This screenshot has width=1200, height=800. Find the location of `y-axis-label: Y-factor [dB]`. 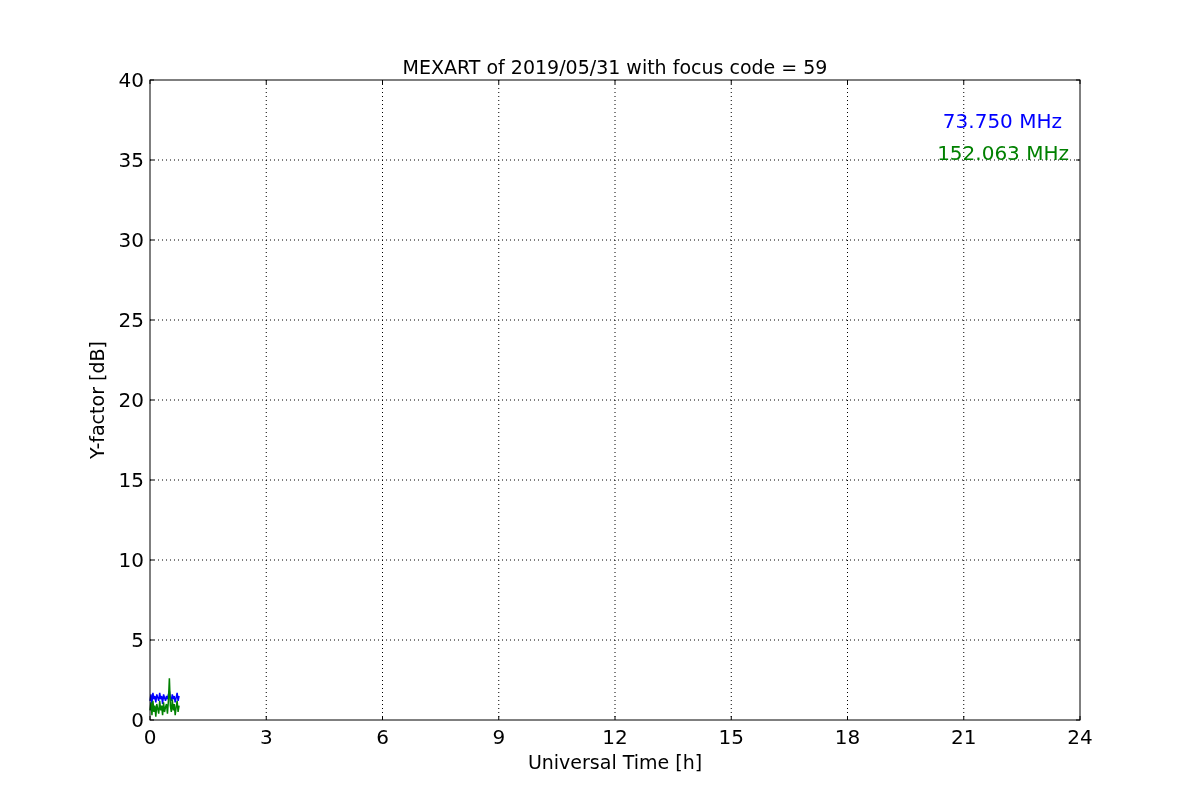

y-axis-label: Y-factor [dB] is located at coordinates (97, 400).